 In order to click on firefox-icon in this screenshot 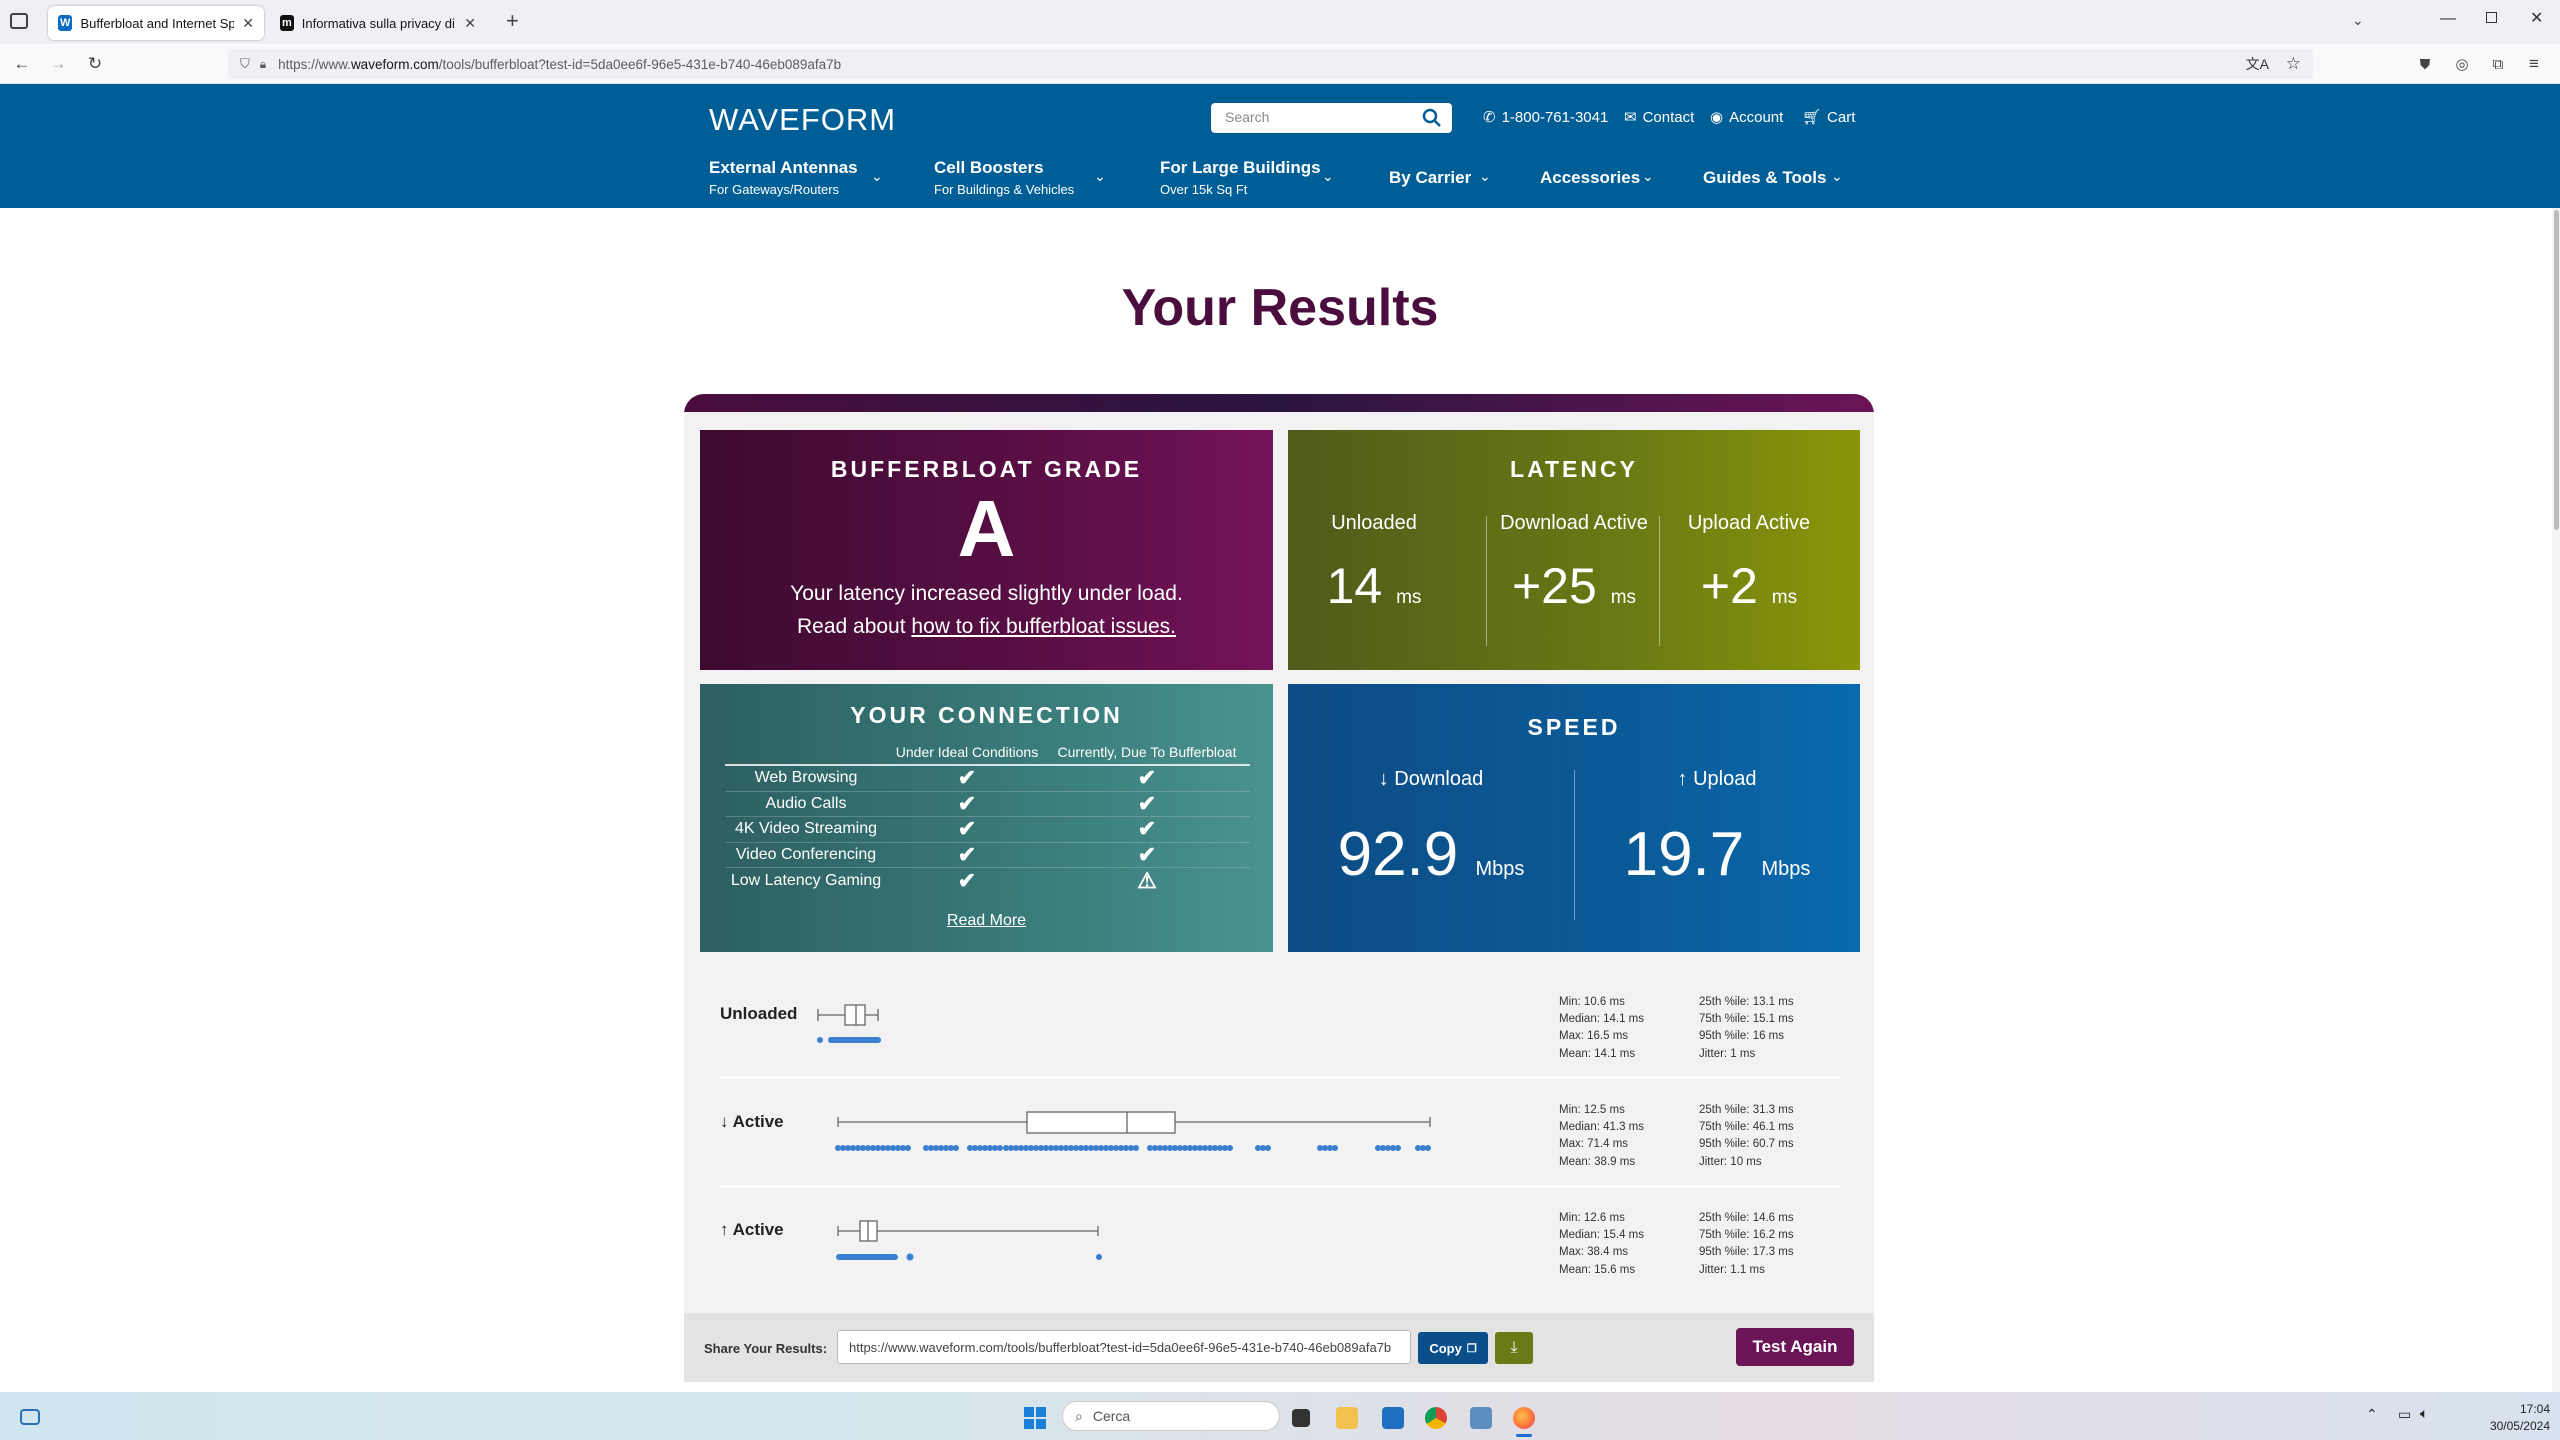, I will do `click(1524, 1418)`.